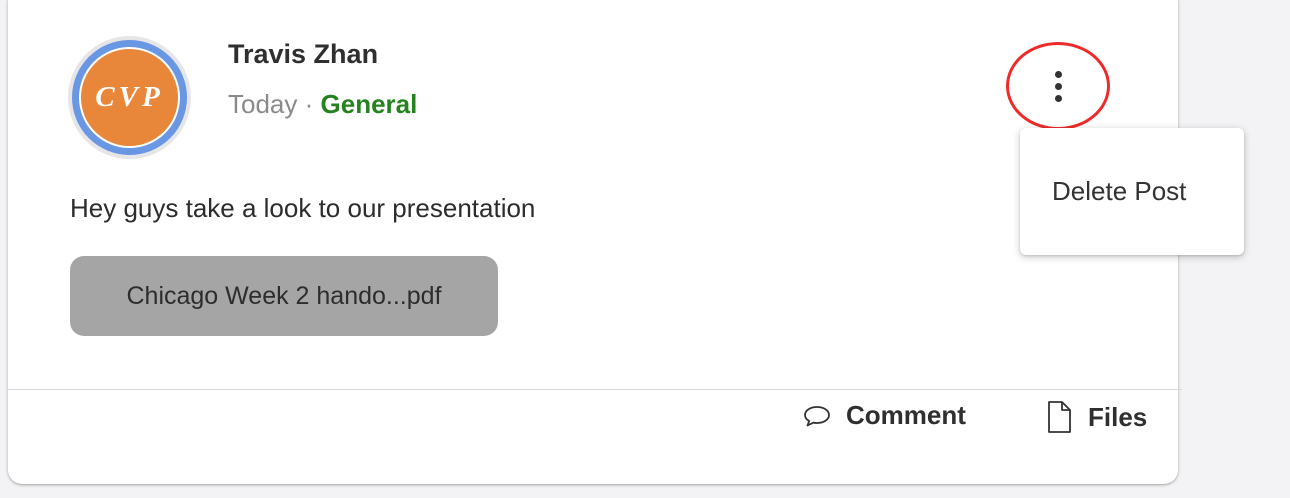  I want to click on author-name: Travis Zhan, so click(303, 54).